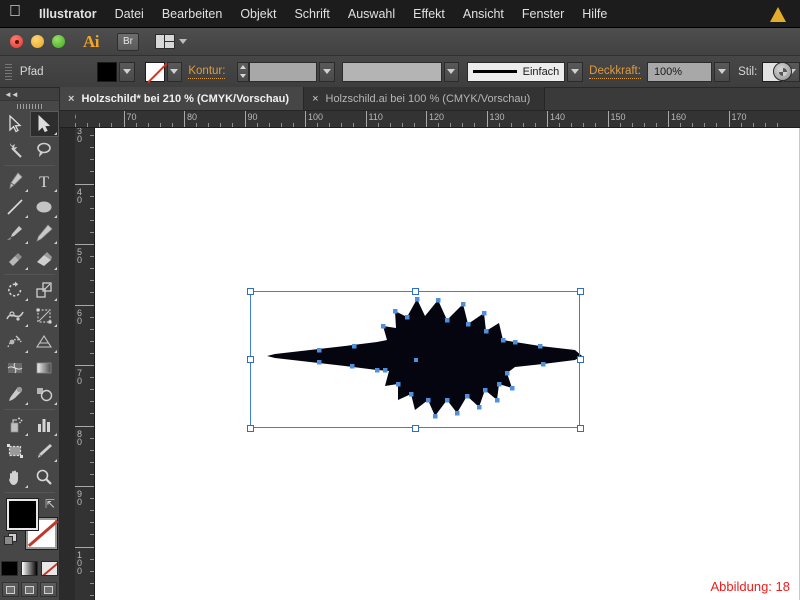 The width and height of the screenshot is (800, 600). Describe the element at coordinates (126, 71) in the screenshot. I see `fill-color-dropdown` at that location.